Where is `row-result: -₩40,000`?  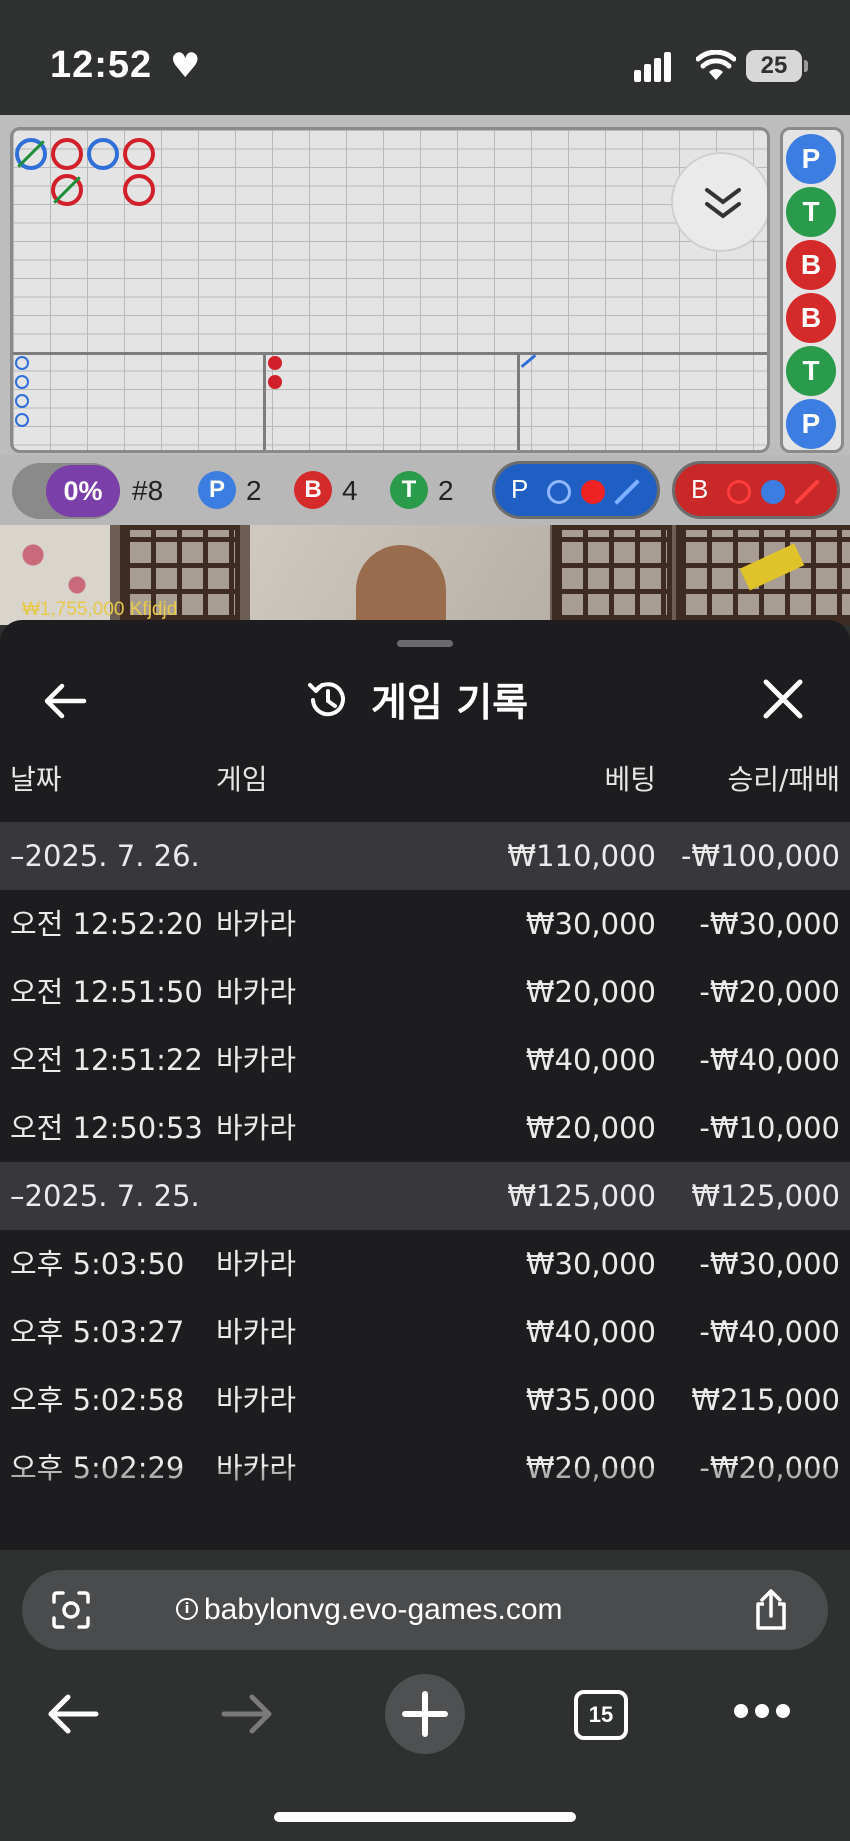
row-result: -₩40,000 is located at coordinates (769, 1060).